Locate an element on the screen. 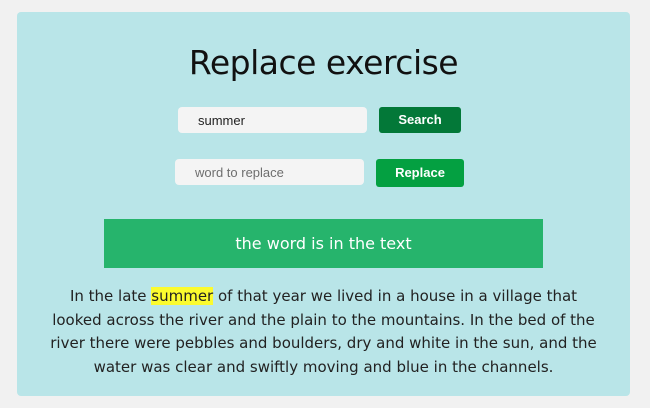  status-message: the word is in the text is located at coordinates (323, 243).